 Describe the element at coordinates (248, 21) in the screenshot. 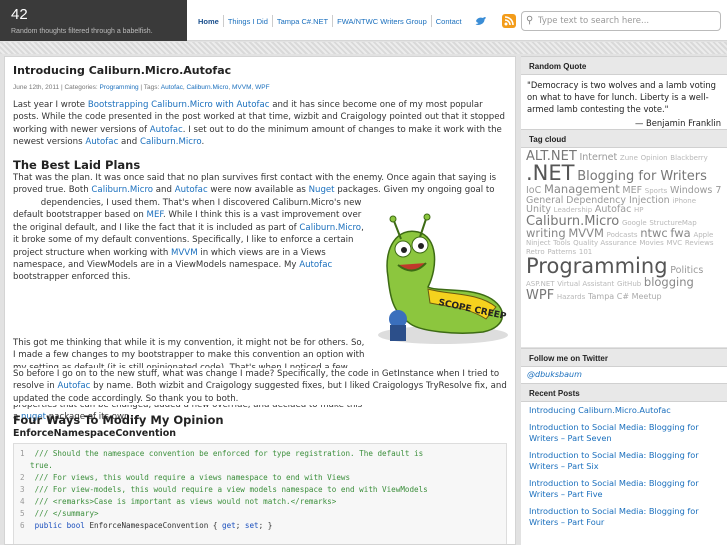

I see `nav-things-i-did: Things I Did` at that location.